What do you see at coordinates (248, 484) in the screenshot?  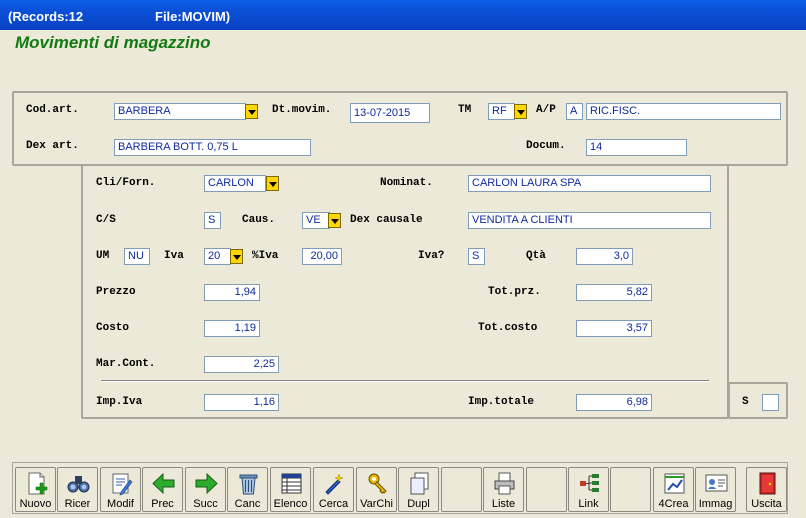 I see `trash-icon` at bounding box center [248, 484].